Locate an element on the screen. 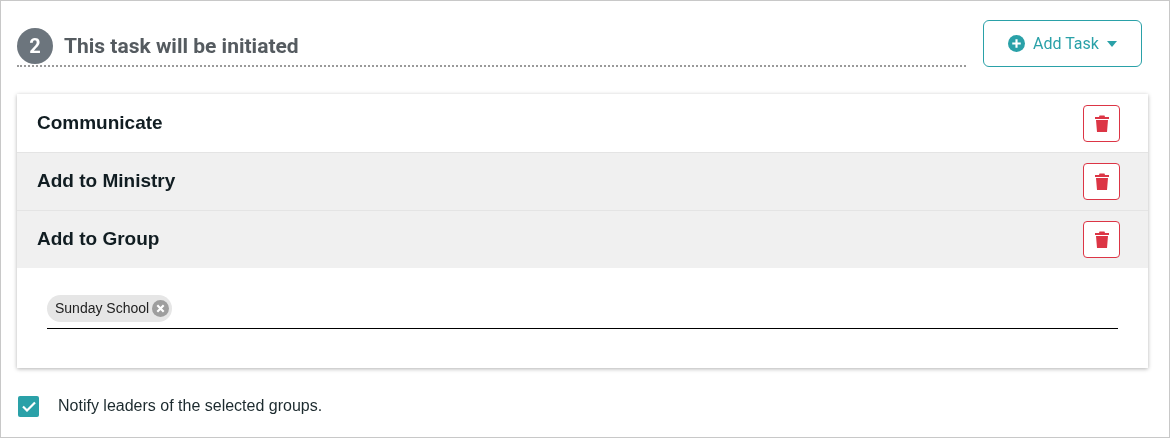 Image resolution: width=1170 pixels, height=438 pixels. task-name: Communicate is located at coordinates (100, 122).